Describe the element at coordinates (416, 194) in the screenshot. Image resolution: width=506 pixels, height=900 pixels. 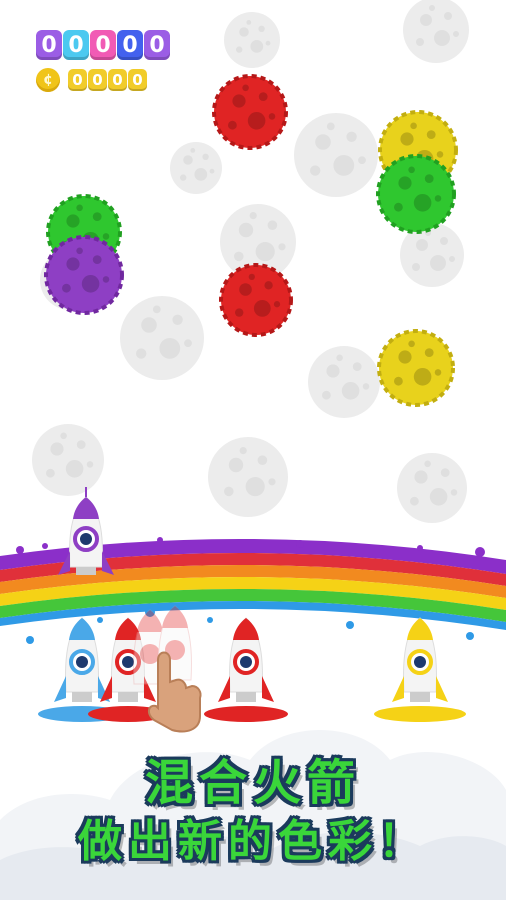
I see `meteor-green` at that location.